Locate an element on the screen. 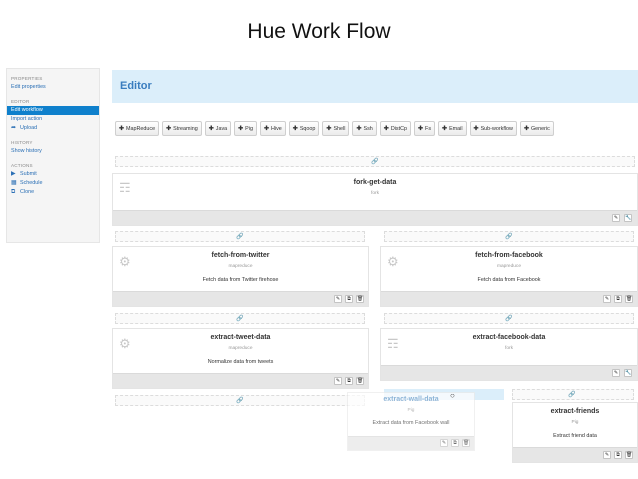 The width and height of the screenshot is (638, 479). sidebar-item-edit-properties: Edit properties is located at coordinates (53, 87).